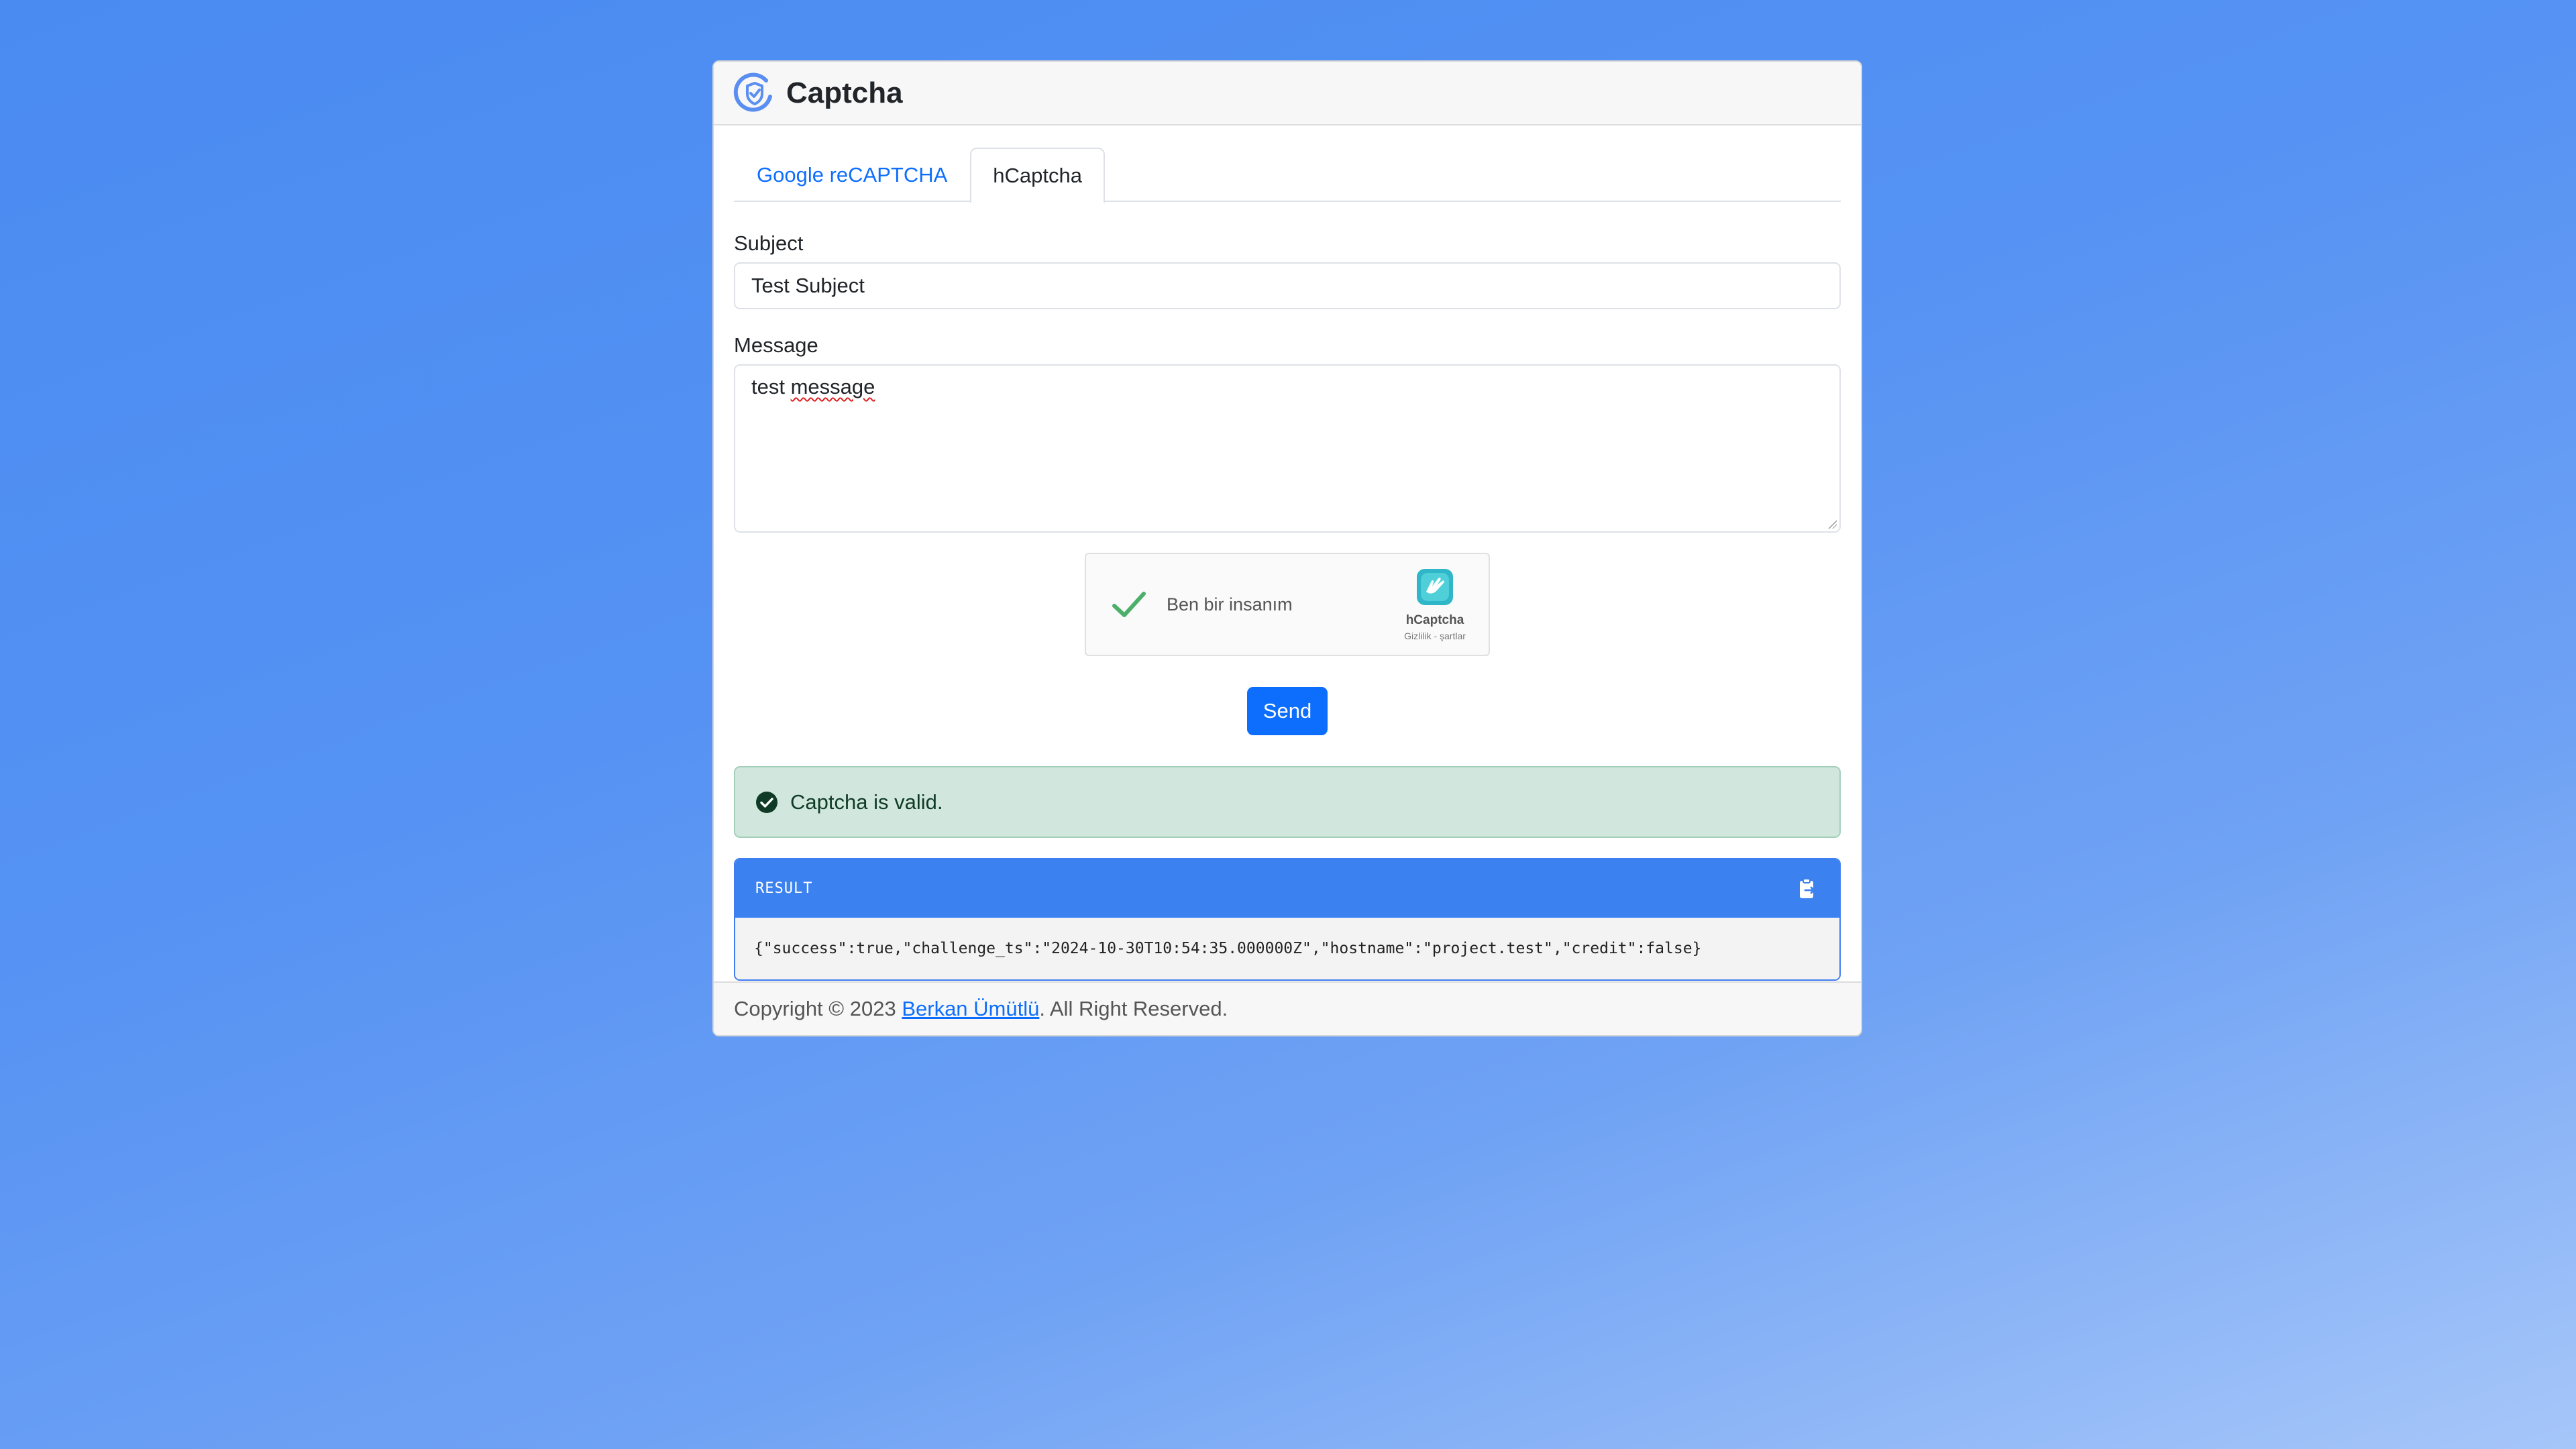 The height and width of the screenshot is (1449, 2576). Describe the element at coordinates (784, 888) in the screenshot. I see `result-title: RESULT` at that location.